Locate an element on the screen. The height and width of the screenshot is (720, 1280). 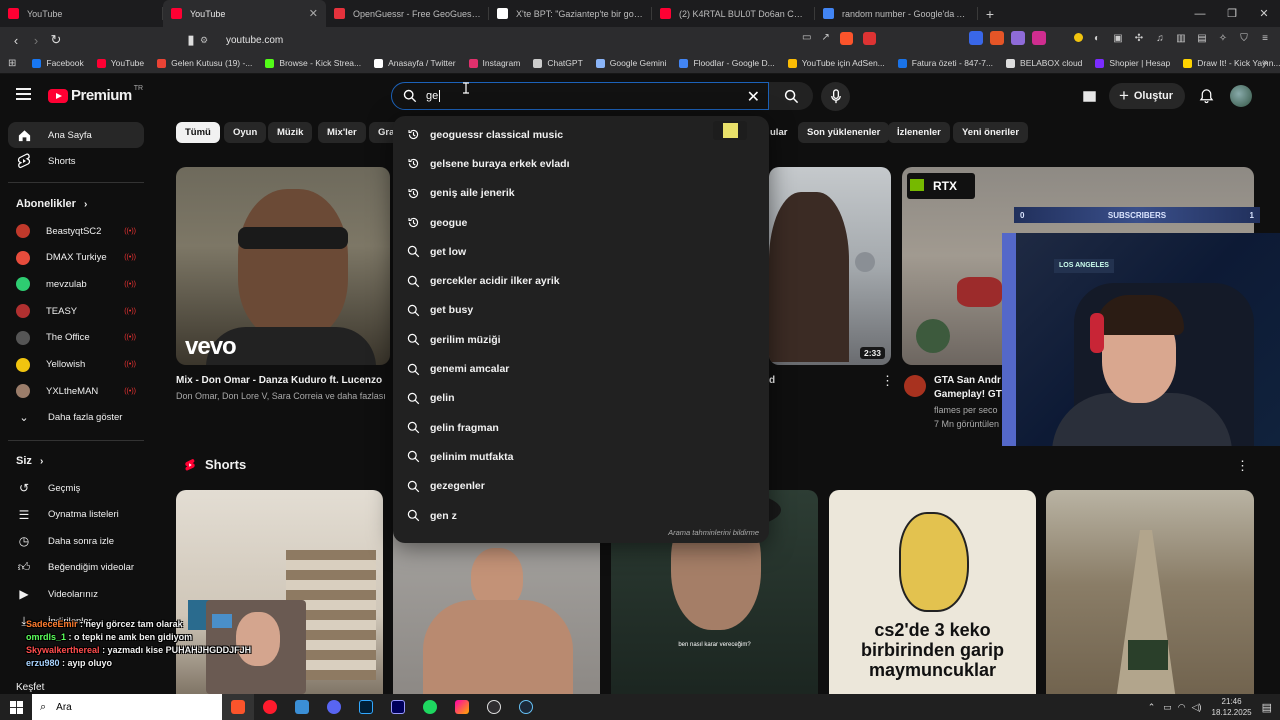
report-predictions-link: Arama tahminlerini bildirme is located at coordinates (713, 532).